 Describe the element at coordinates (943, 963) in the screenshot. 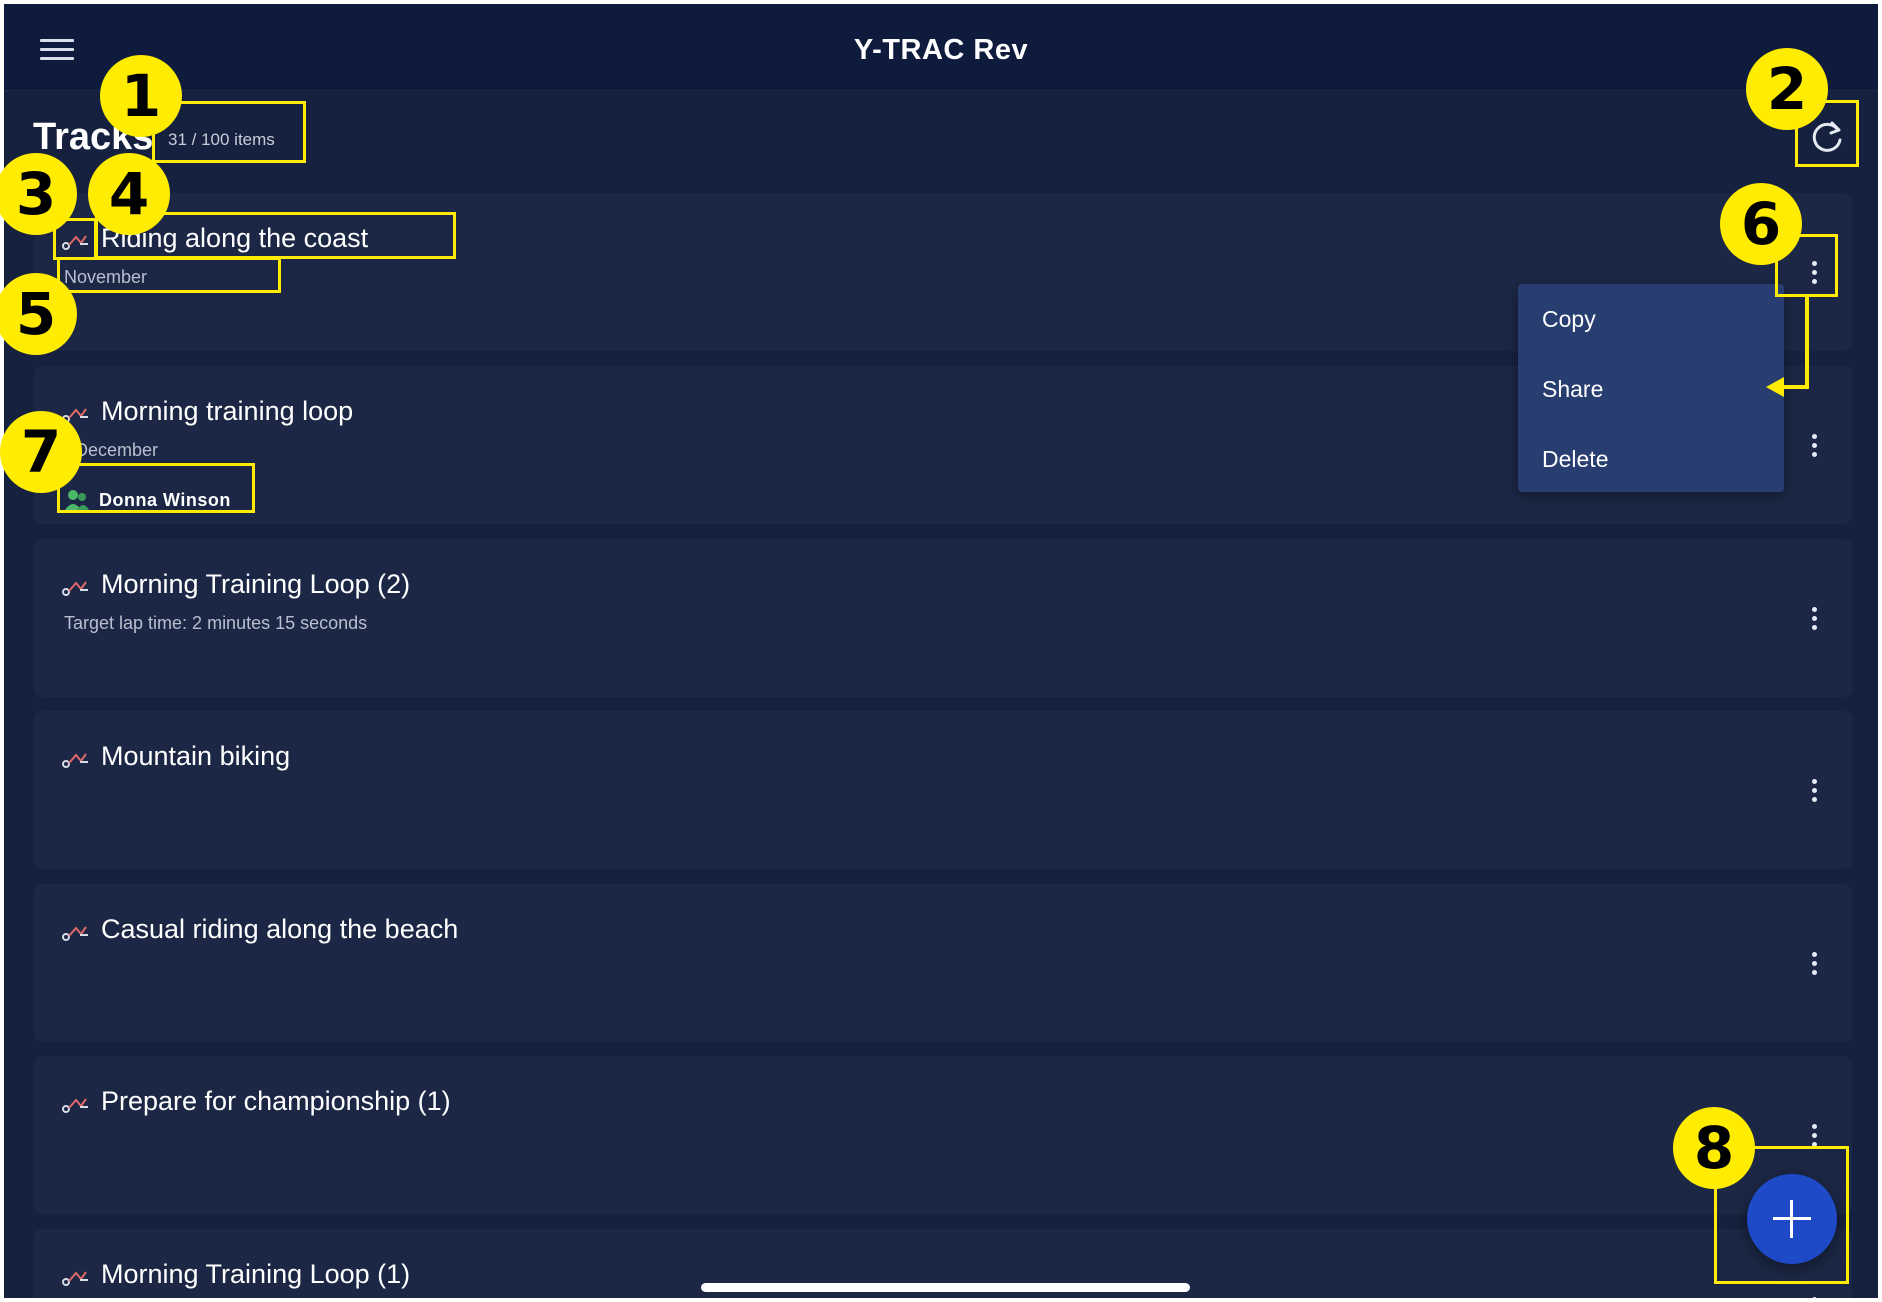

I see `track-card: Casual riding along the beach` at that location.